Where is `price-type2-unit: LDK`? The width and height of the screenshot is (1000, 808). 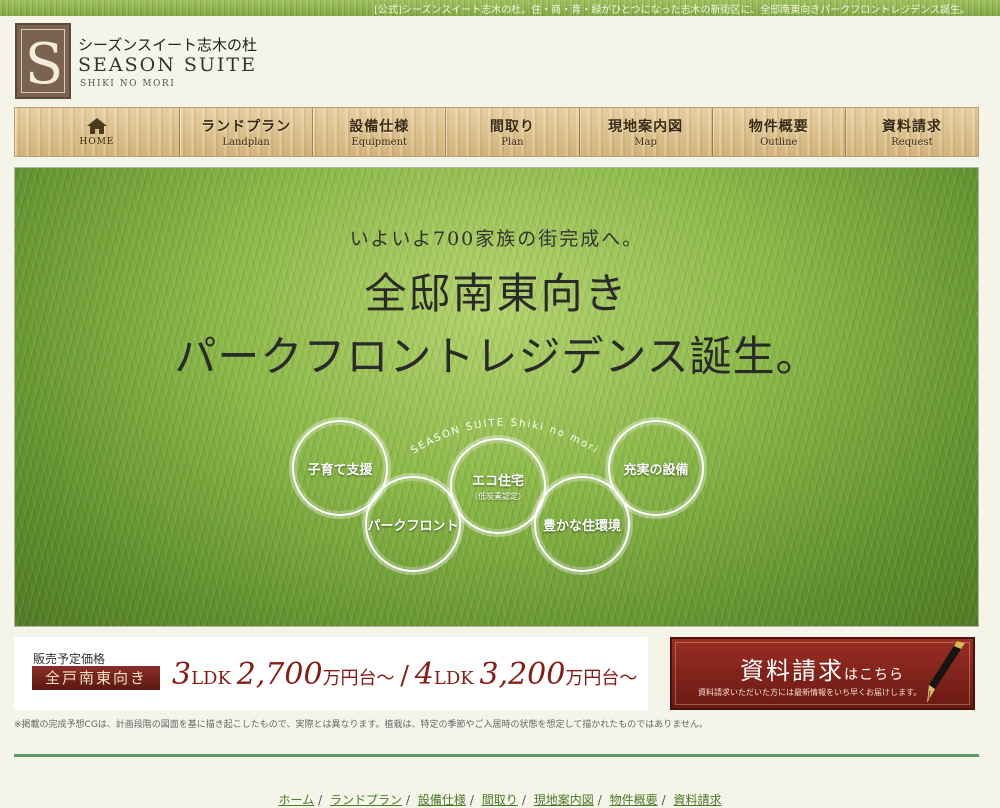
price-type2-unit: LDK is located at coordinates (453, 678).